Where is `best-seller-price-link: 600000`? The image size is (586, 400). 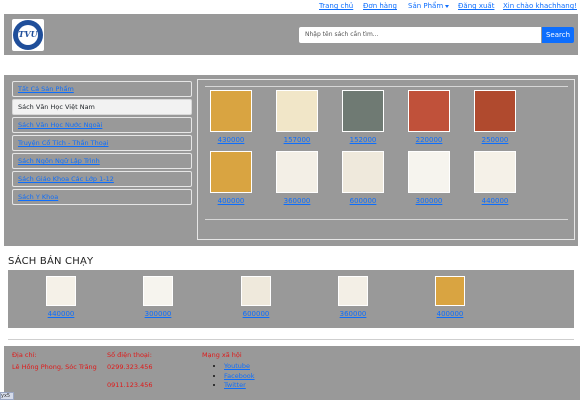
best-seller-price-link: 600000 is located at coordinates (256, 314).